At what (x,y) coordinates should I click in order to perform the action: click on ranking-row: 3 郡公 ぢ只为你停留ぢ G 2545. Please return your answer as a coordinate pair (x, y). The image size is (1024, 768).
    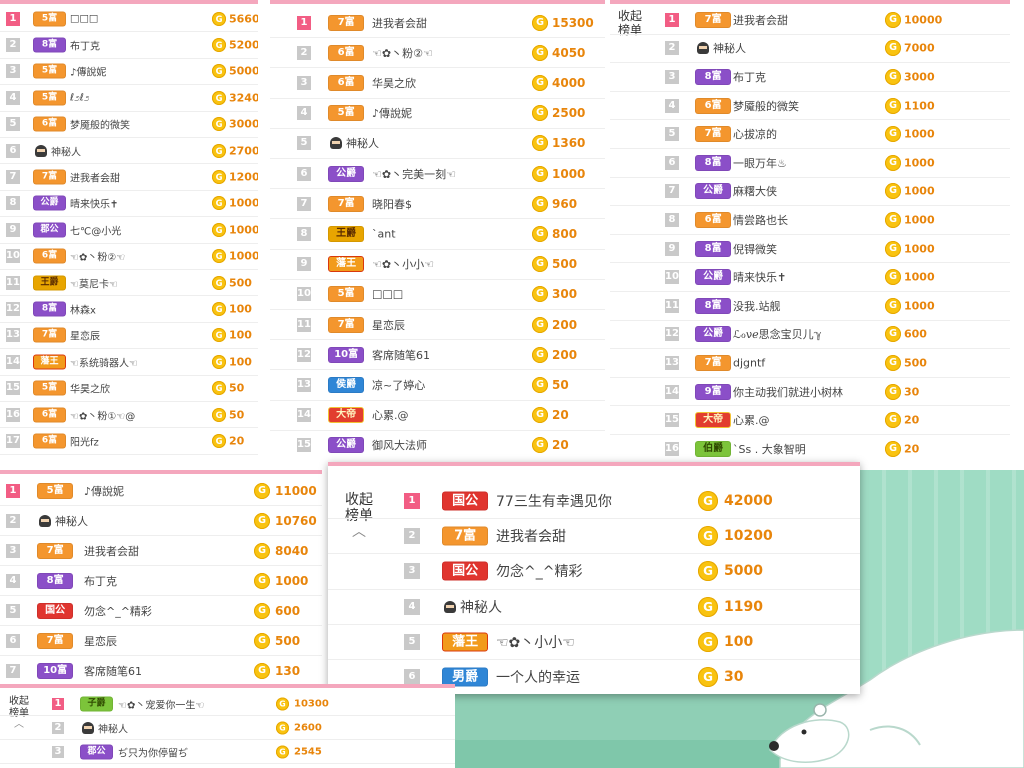
    Looking at the image, I should click on (227, 752).